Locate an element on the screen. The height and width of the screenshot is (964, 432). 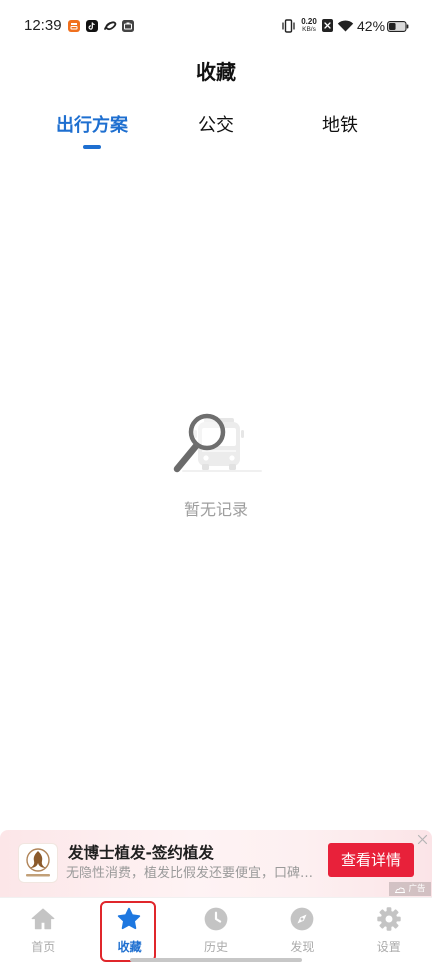
clinic-logo is located at coordinates (38, 863).